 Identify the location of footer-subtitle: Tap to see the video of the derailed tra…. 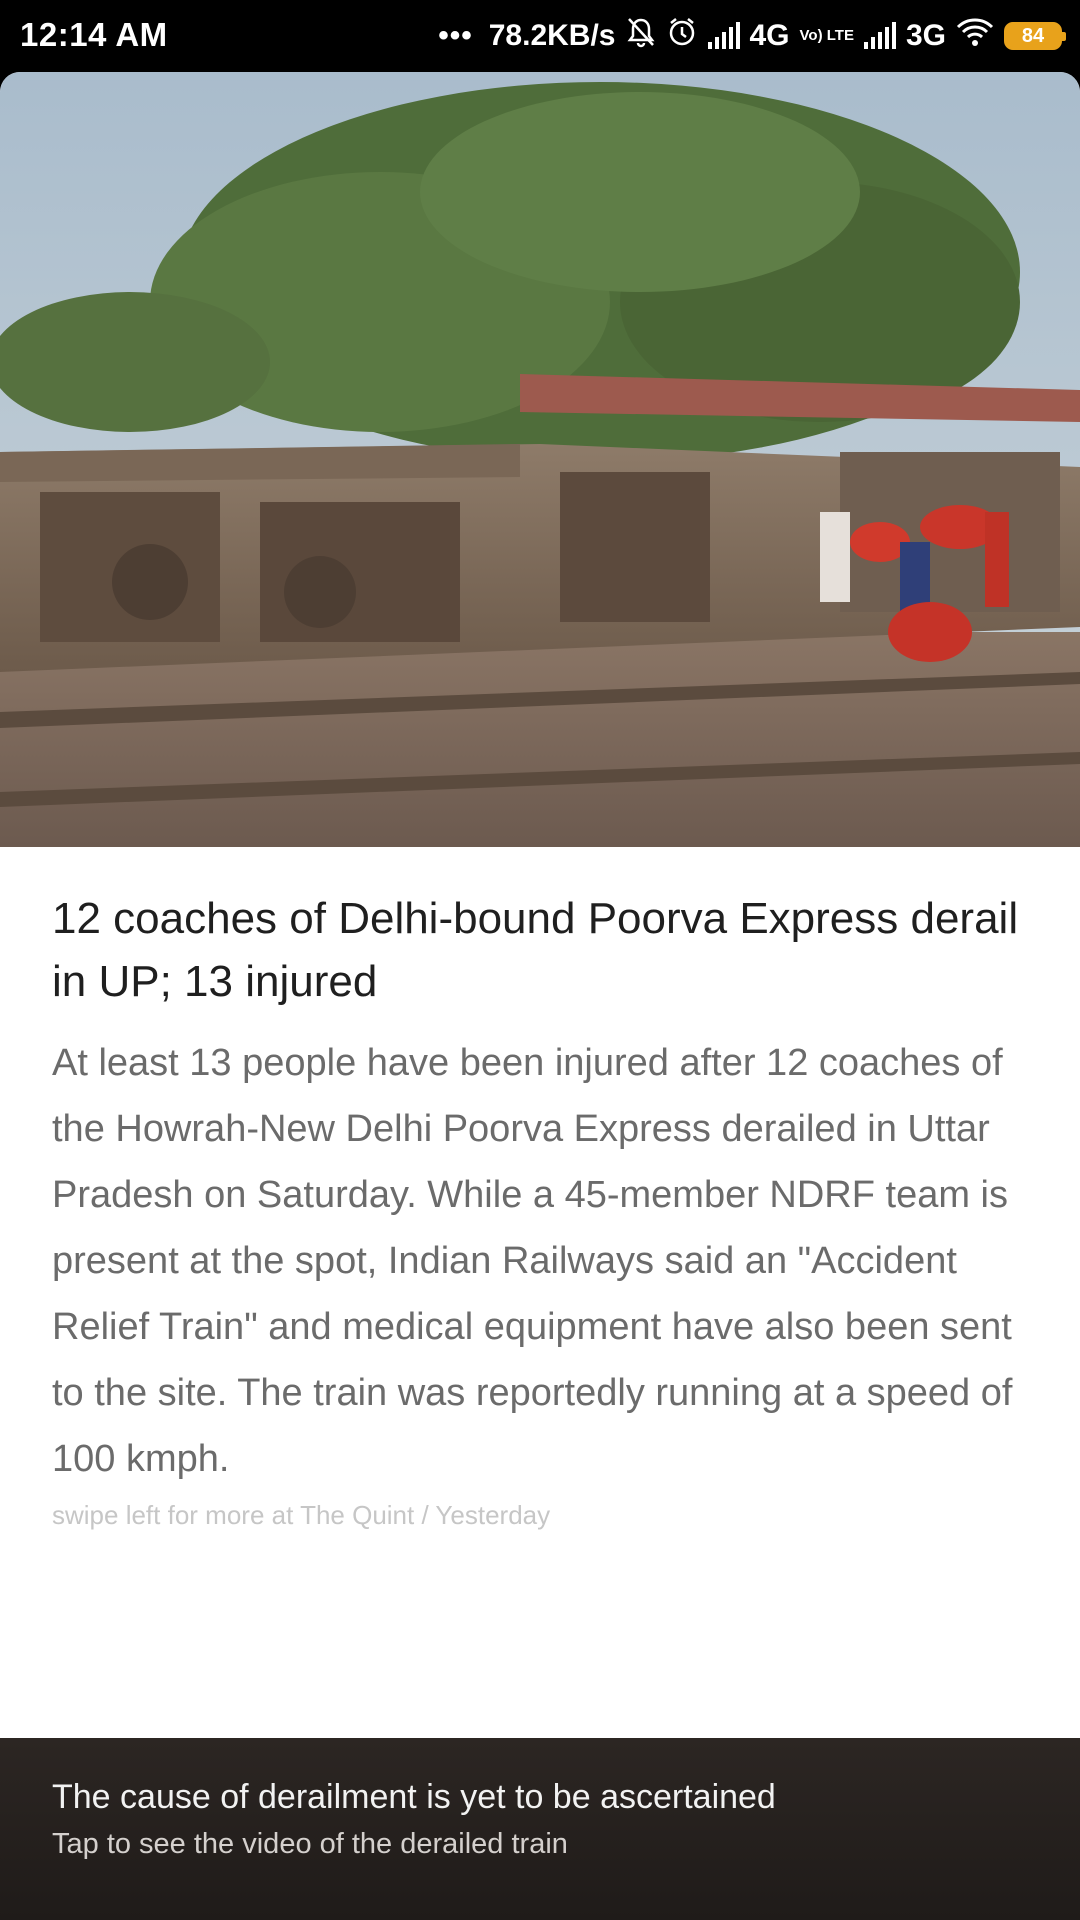
(310, 1844).